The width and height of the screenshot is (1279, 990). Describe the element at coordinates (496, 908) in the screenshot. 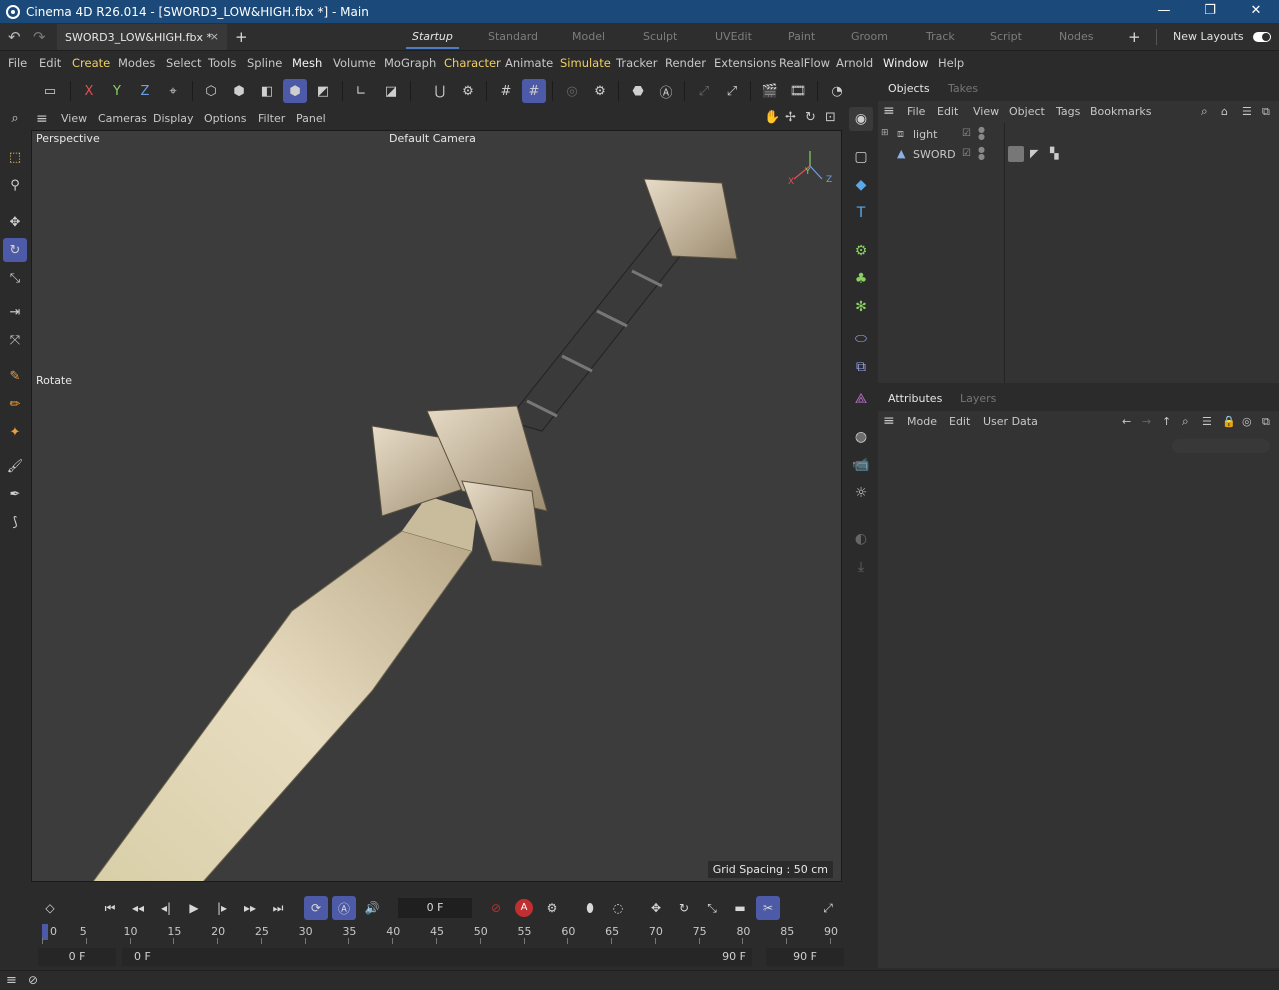

I see `record-button: ⊘` at that location.